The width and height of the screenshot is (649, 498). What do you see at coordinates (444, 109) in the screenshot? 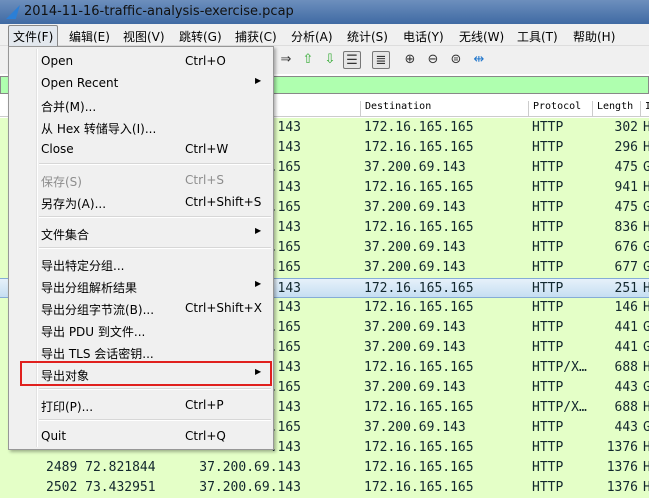
I see `column-destination: Destination` at bounding box center [444, 109].